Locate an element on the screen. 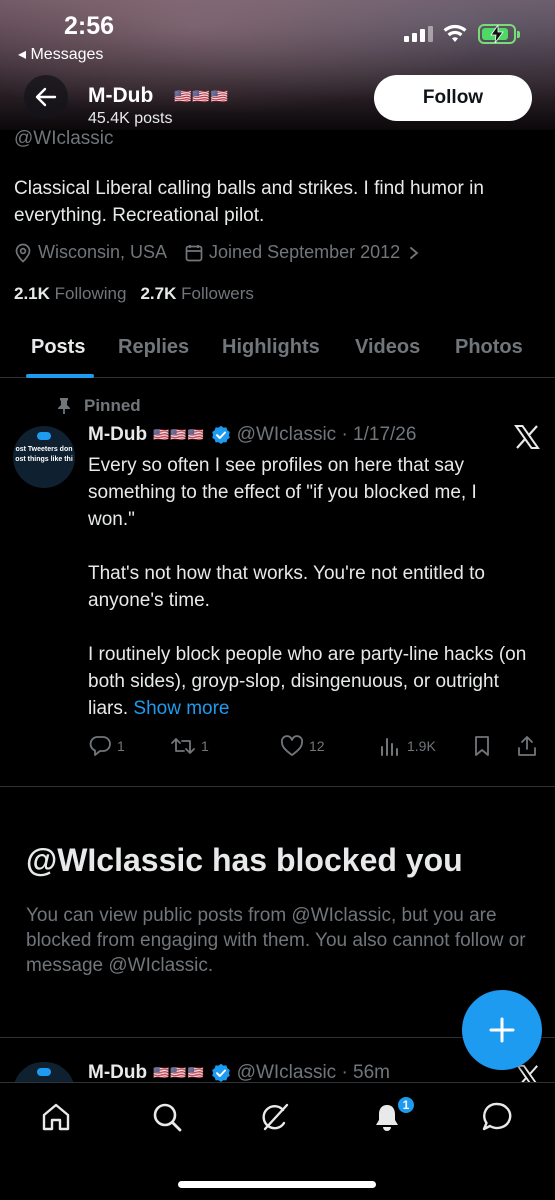 This screenshot has height=1200, width=555. like-button: 12 is located at coordinates (302, 746).